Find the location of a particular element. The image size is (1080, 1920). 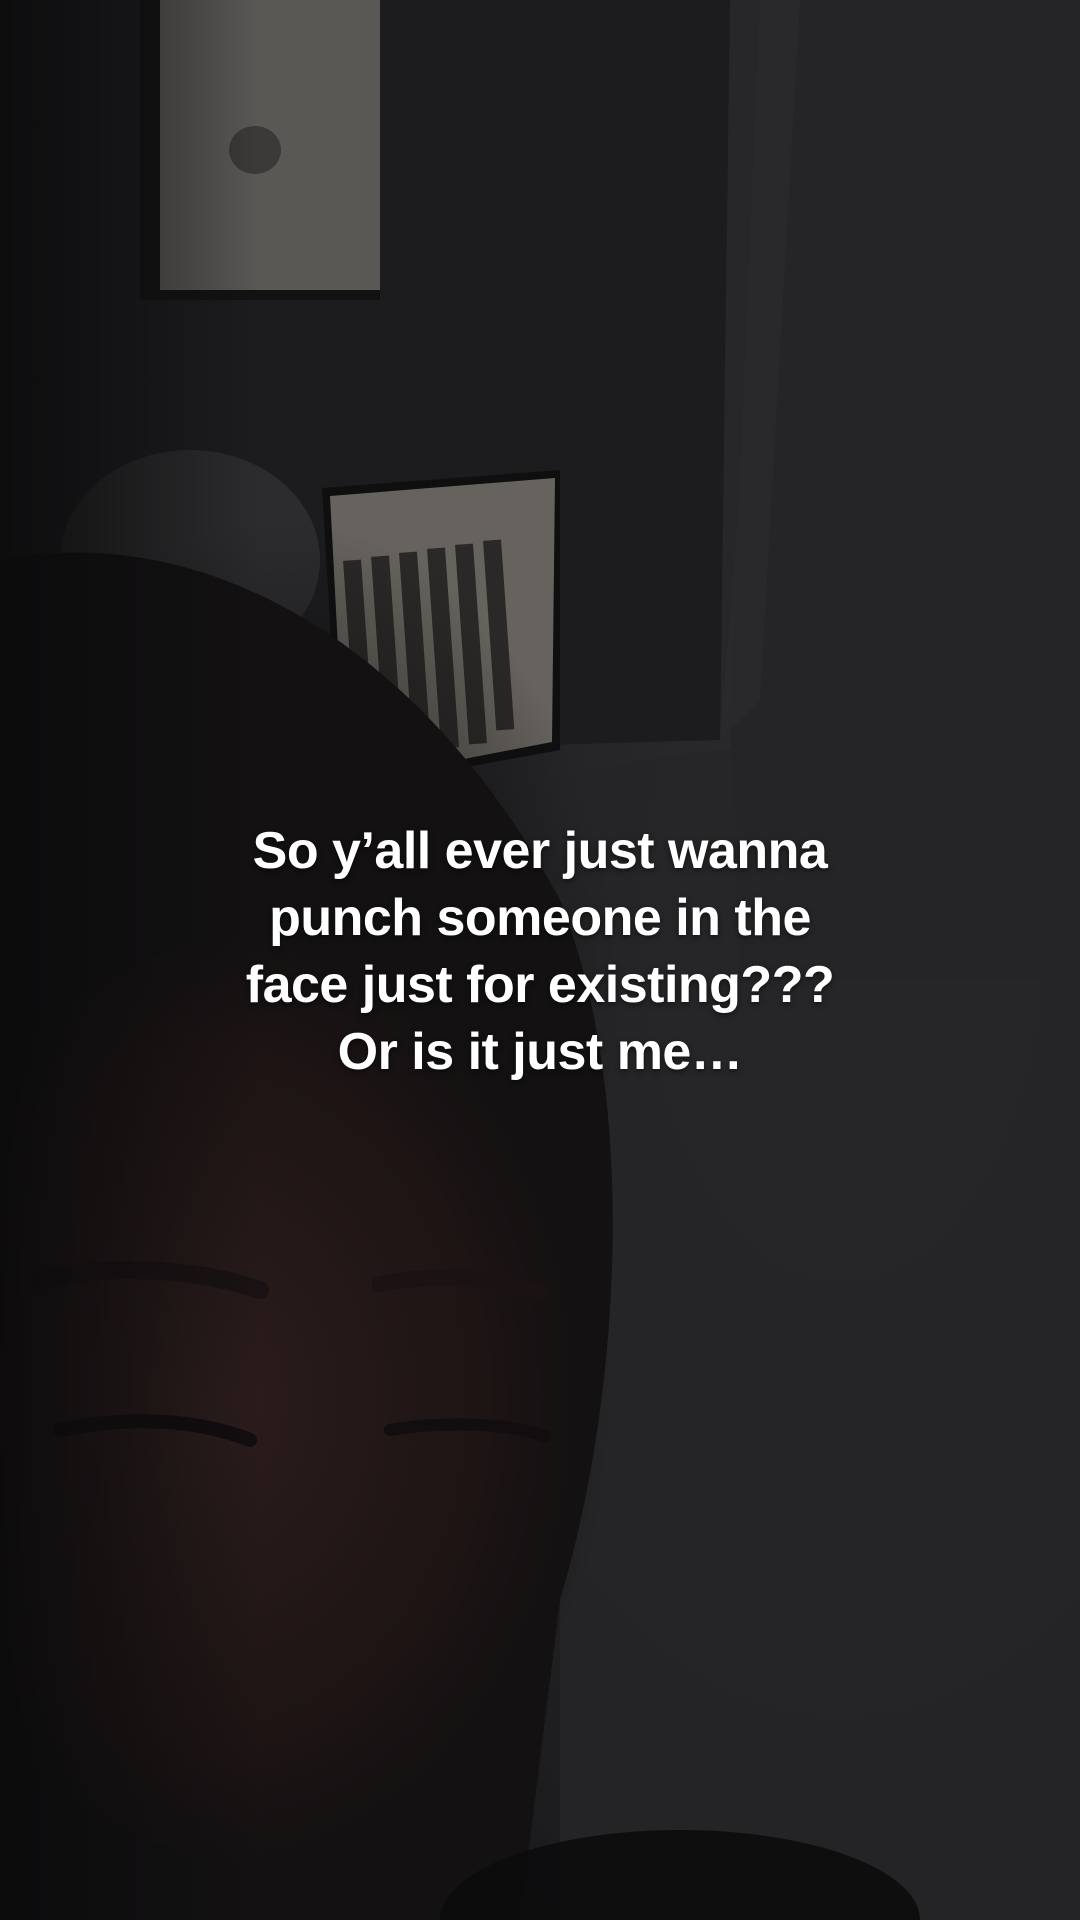

caption-line: So y’all ever just wanna is located at coordinates (540, 851).